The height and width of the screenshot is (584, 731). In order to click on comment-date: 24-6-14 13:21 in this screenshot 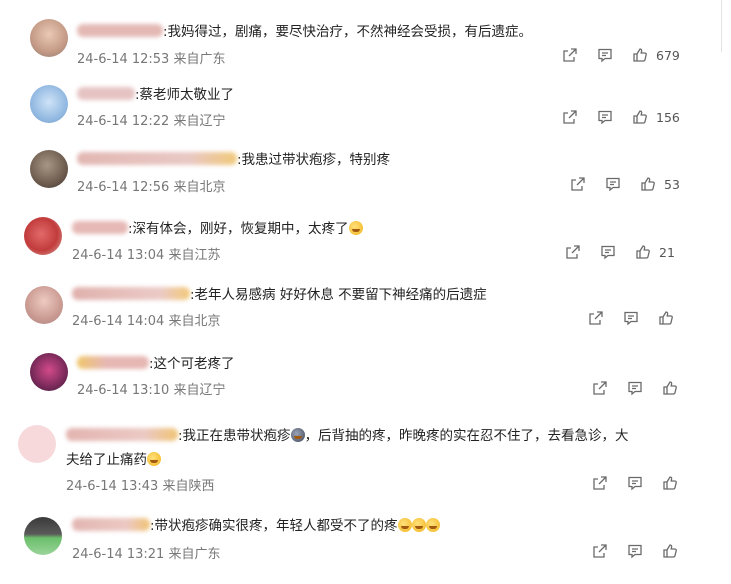, I will do `click(118, 554)`.